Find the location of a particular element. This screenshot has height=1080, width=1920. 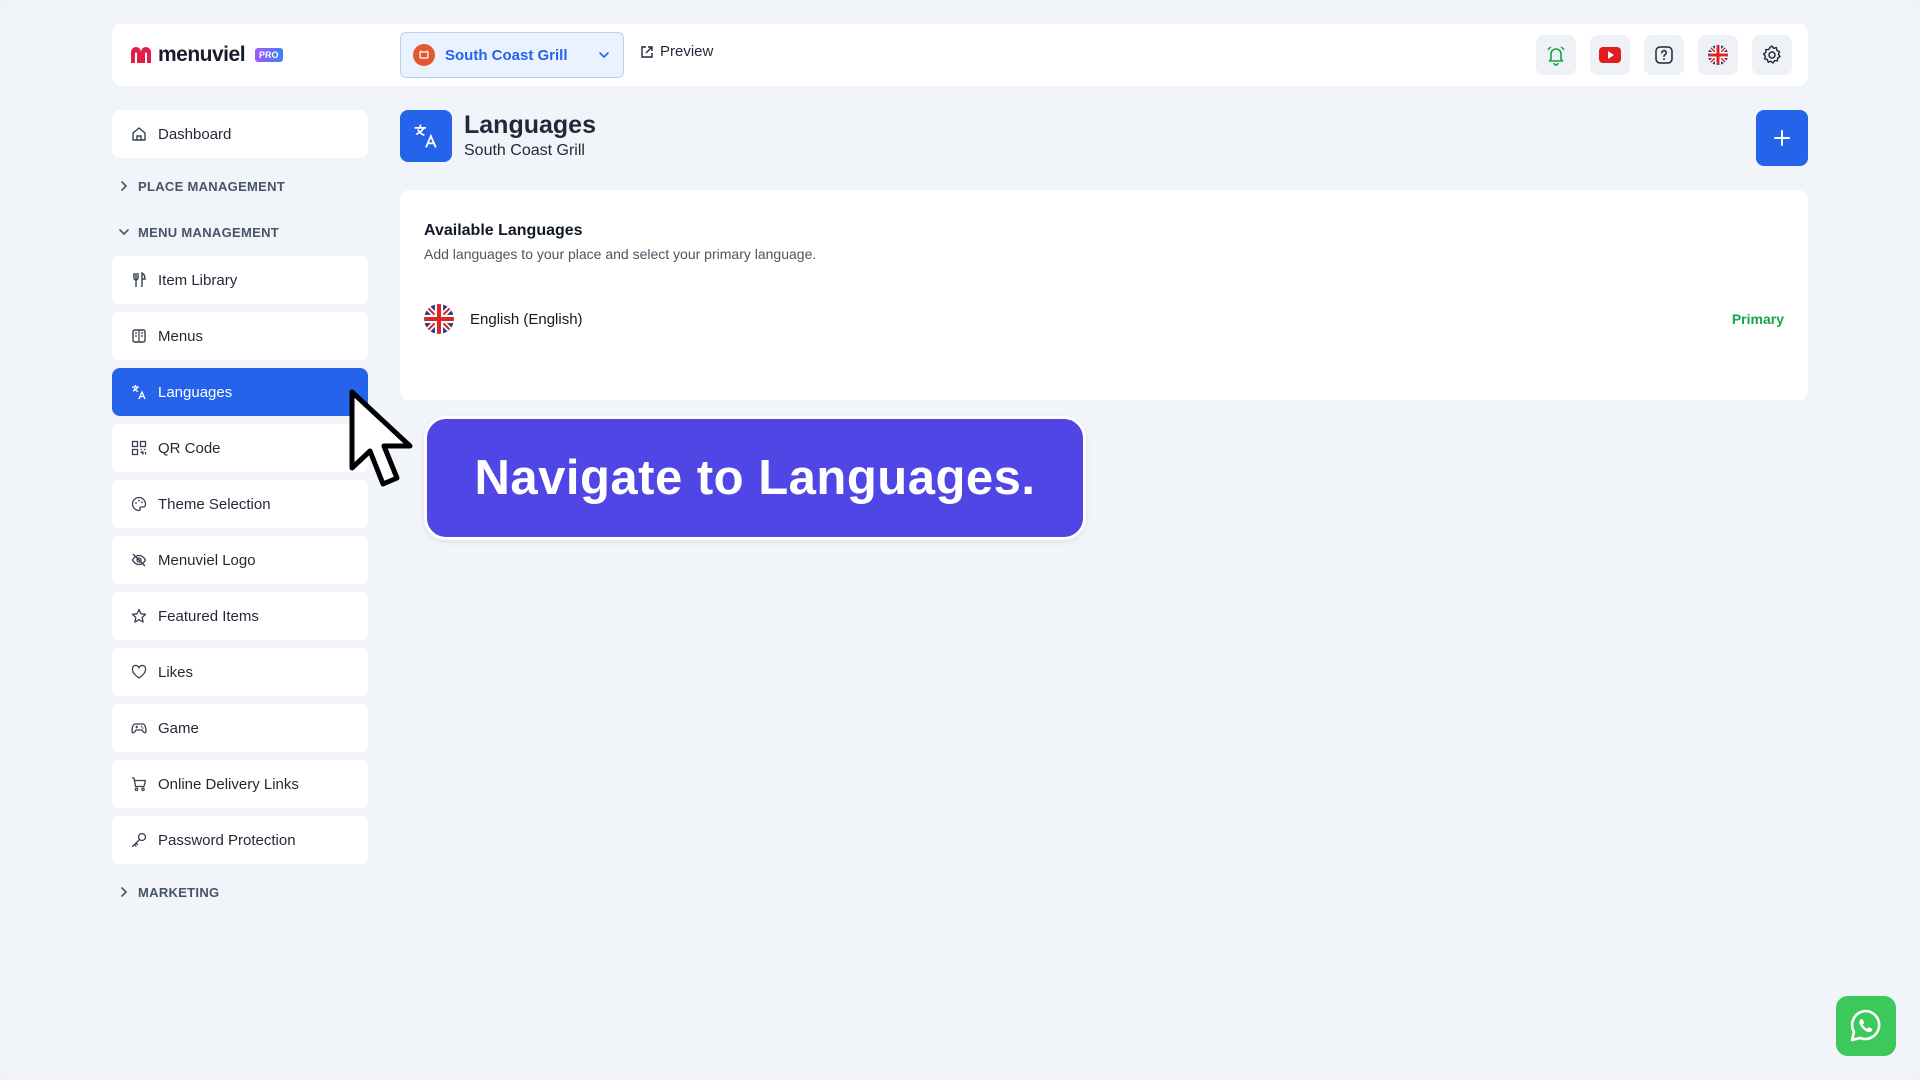

bell-icon is located at coordinates (1556, 55).